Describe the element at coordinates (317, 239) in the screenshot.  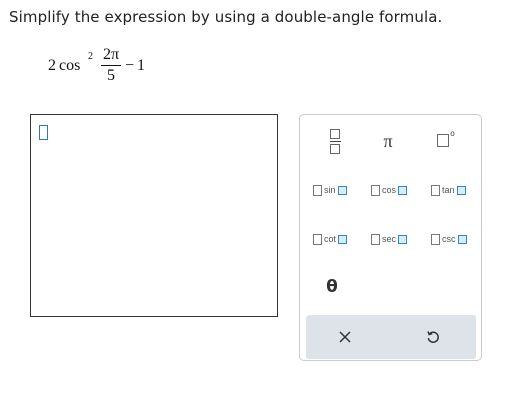
I see `cot-slot-icon` at that location.